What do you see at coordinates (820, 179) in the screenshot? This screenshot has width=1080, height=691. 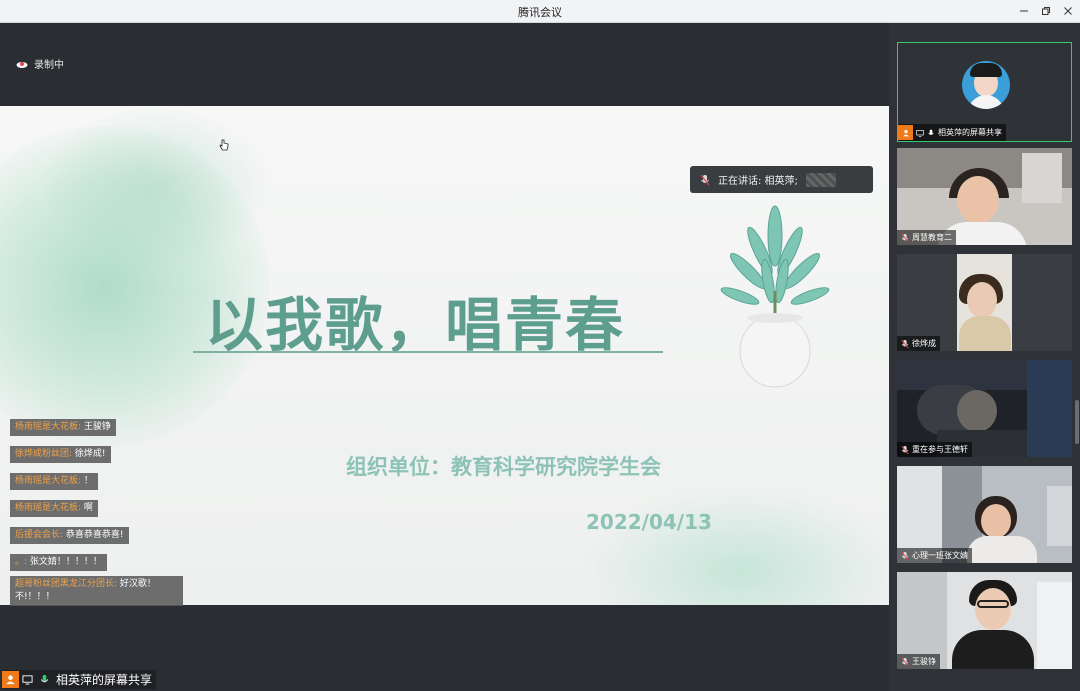 I see `speaker-avatar-blurred` at bounding box center [820, 179].